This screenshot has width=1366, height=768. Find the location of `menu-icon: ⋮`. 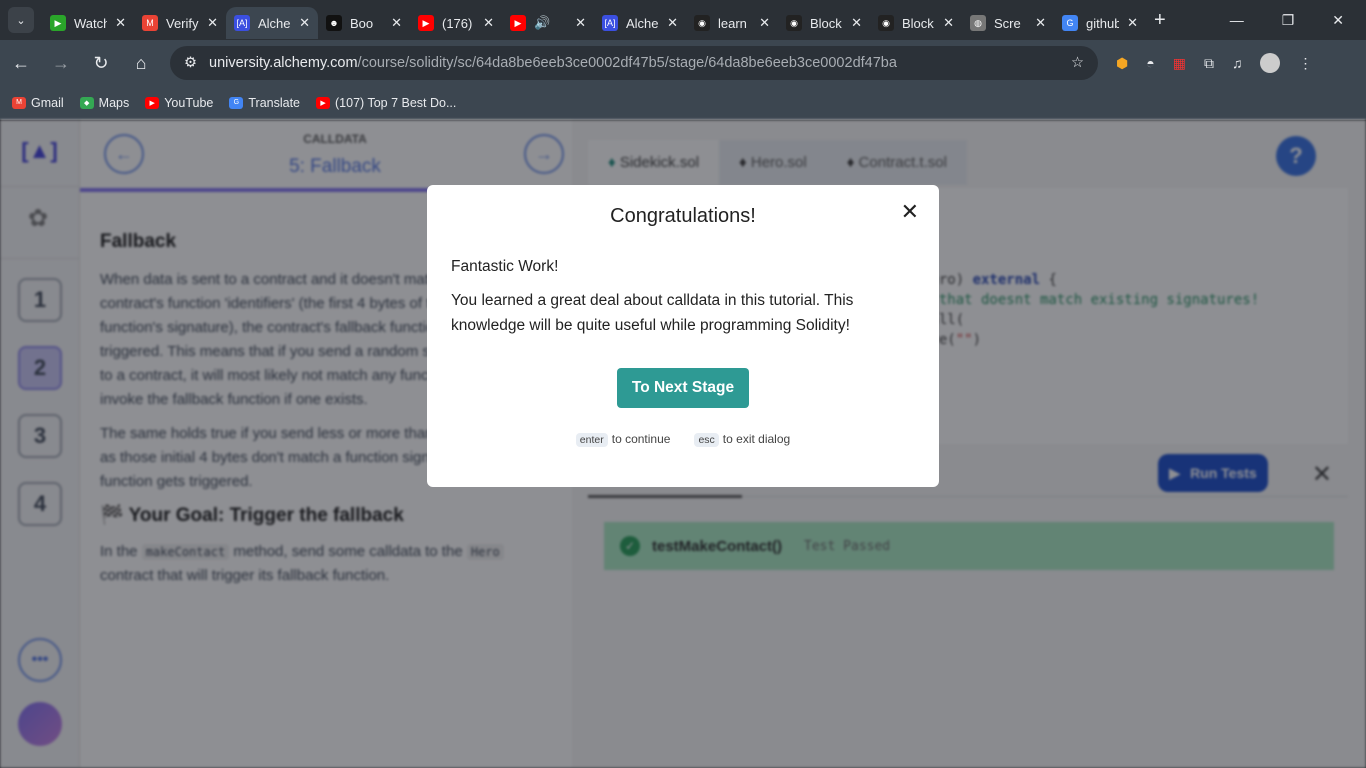

menu-icon: ⋮ is located at coordinates (1305, 63).